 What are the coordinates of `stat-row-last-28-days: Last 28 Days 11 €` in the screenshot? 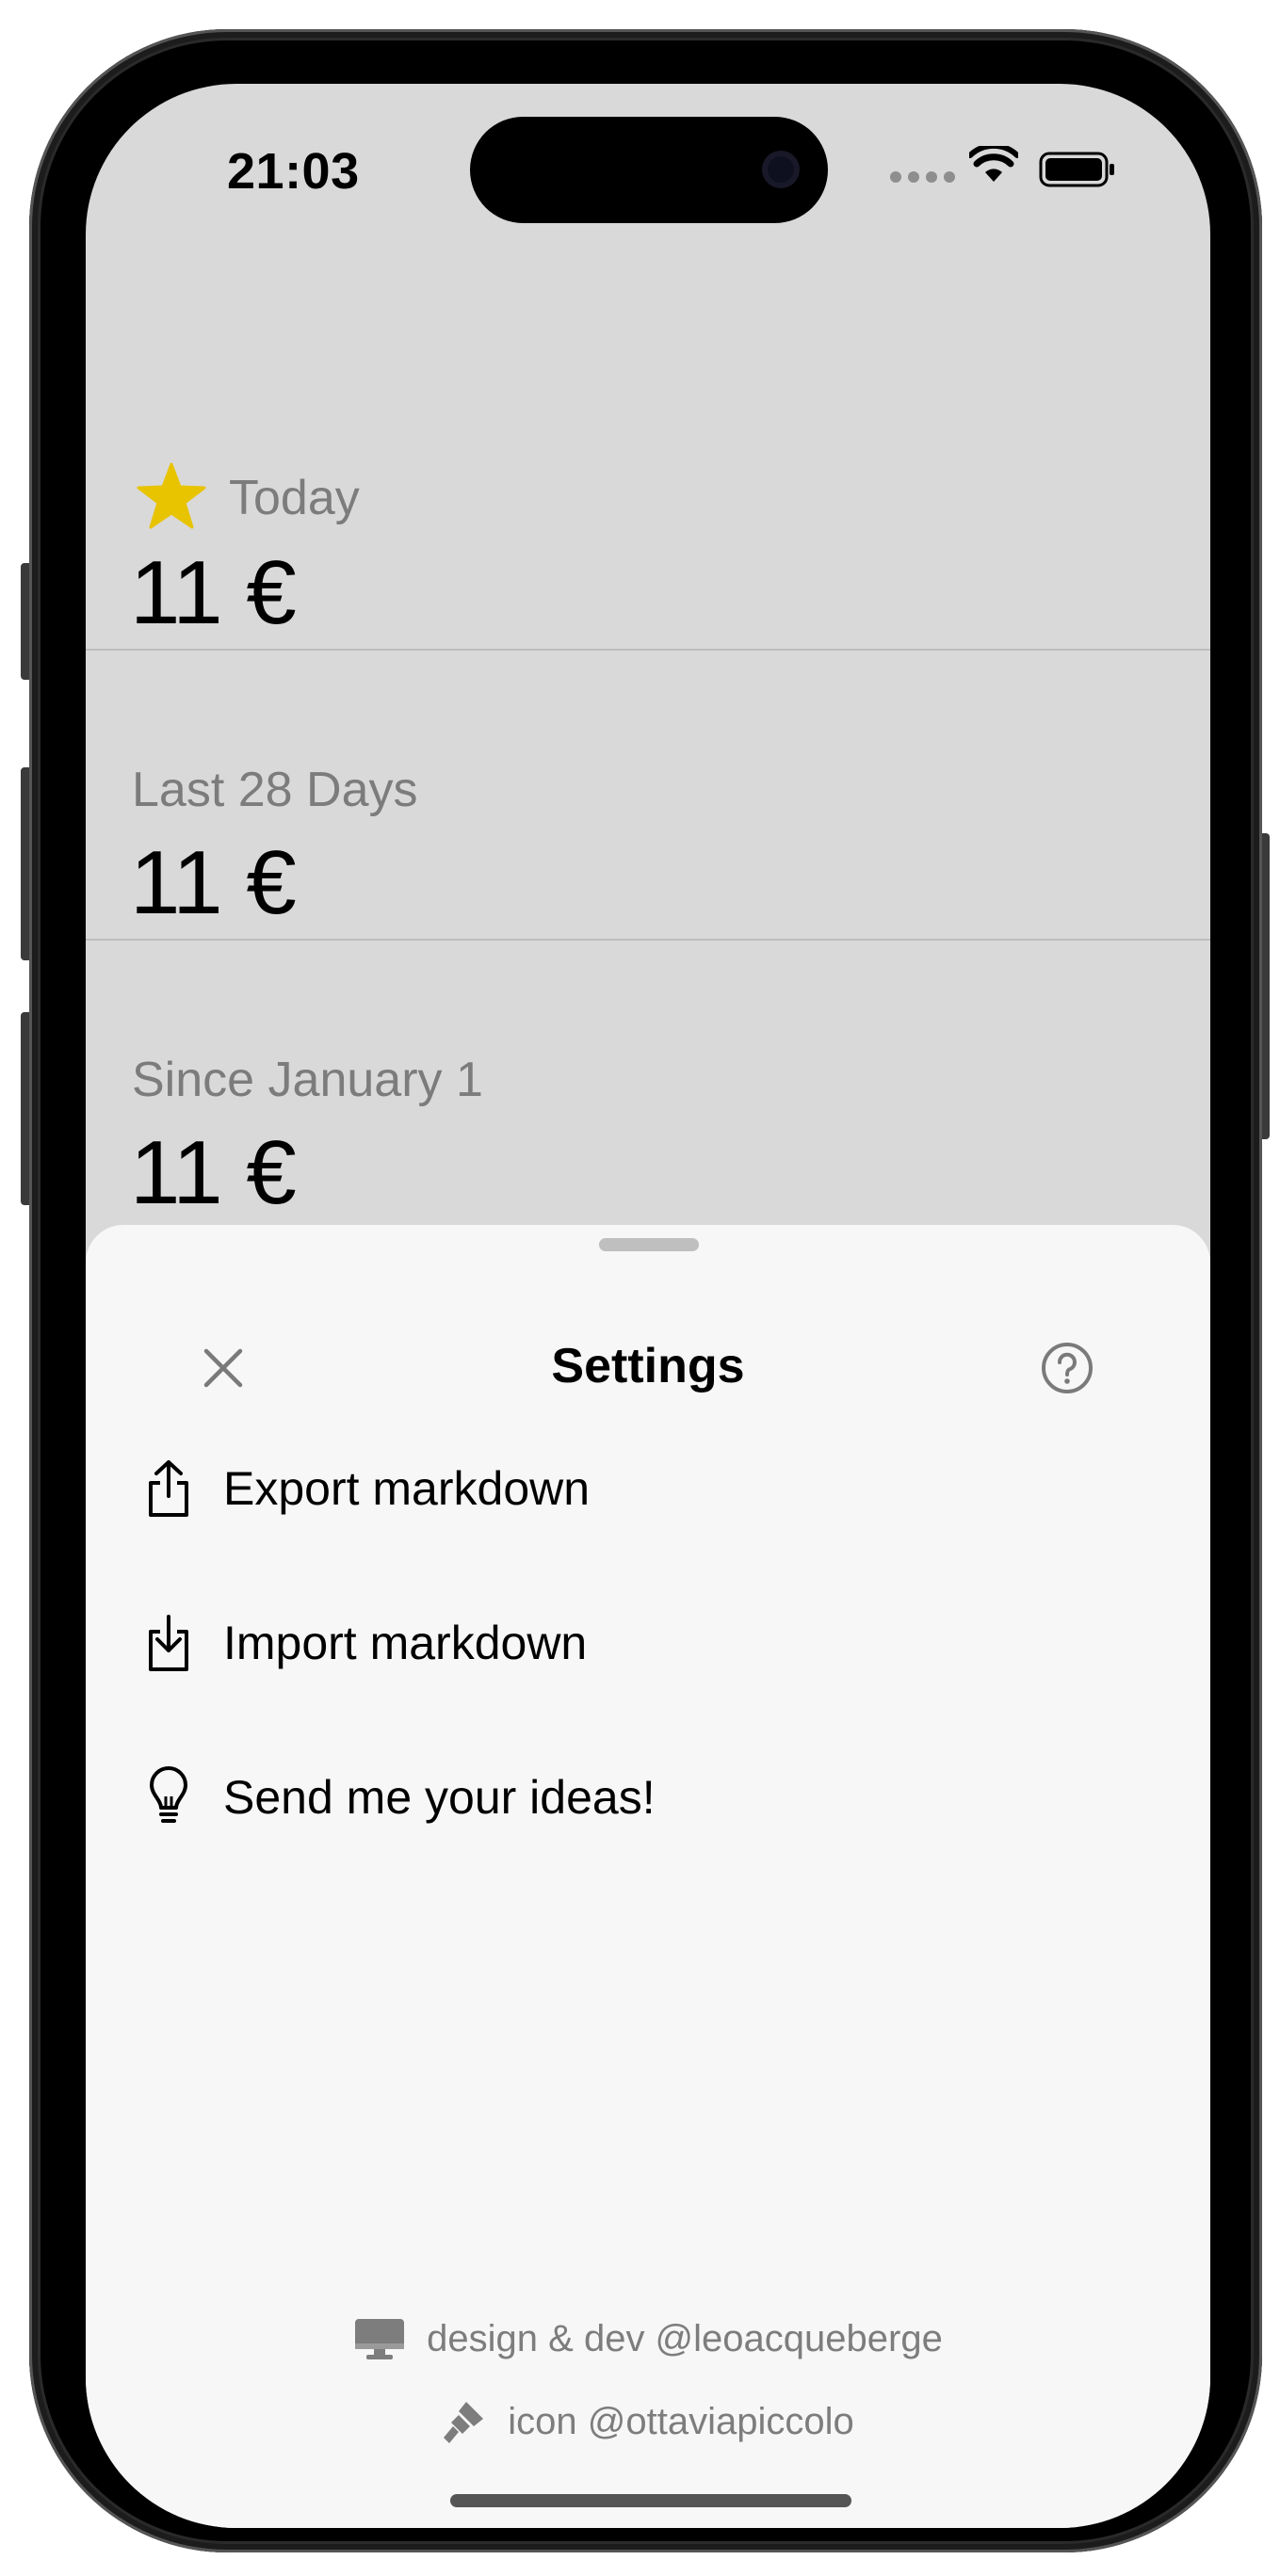 It's located at (648, 795).